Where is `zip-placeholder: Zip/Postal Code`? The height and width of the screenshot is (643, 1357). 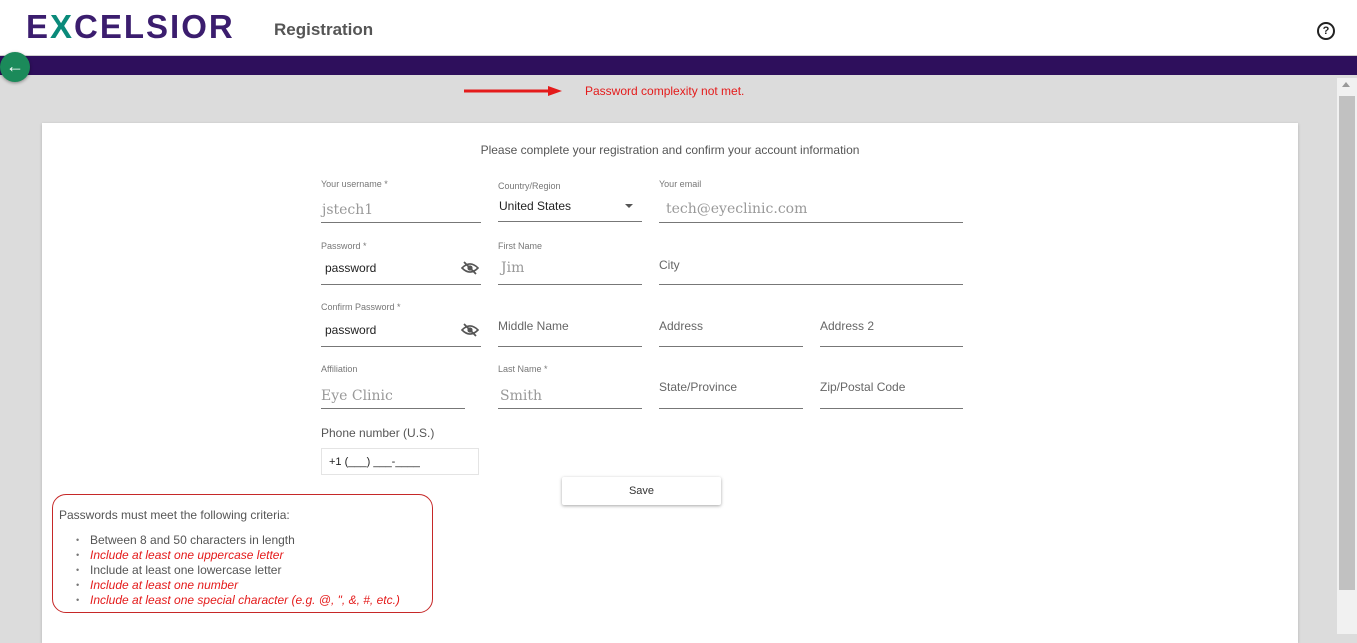 zip-placeholder: Zip/Postal Code is located at coordinates (863, 387).